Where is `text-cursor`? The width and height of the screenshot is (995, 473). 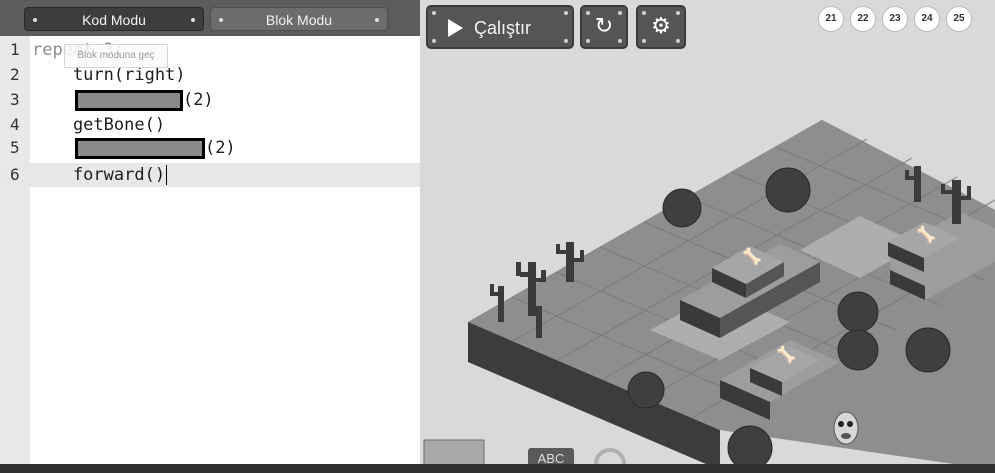
text-cursor is located at coordinates (167, 175).